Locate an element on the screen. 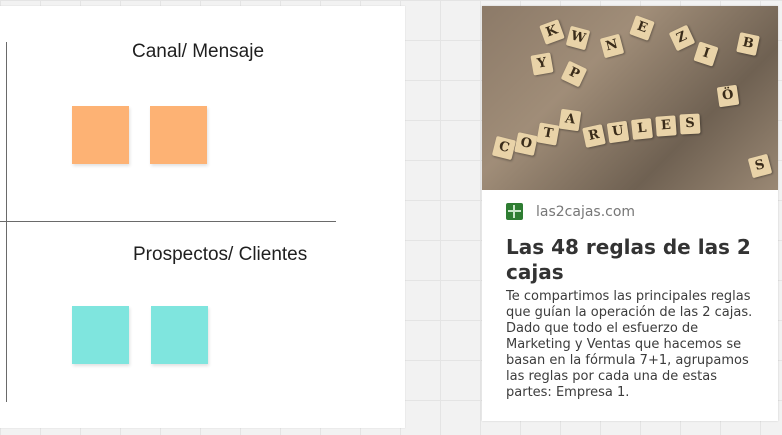  scrabble-tile: R is located at coordinates (594, 136).